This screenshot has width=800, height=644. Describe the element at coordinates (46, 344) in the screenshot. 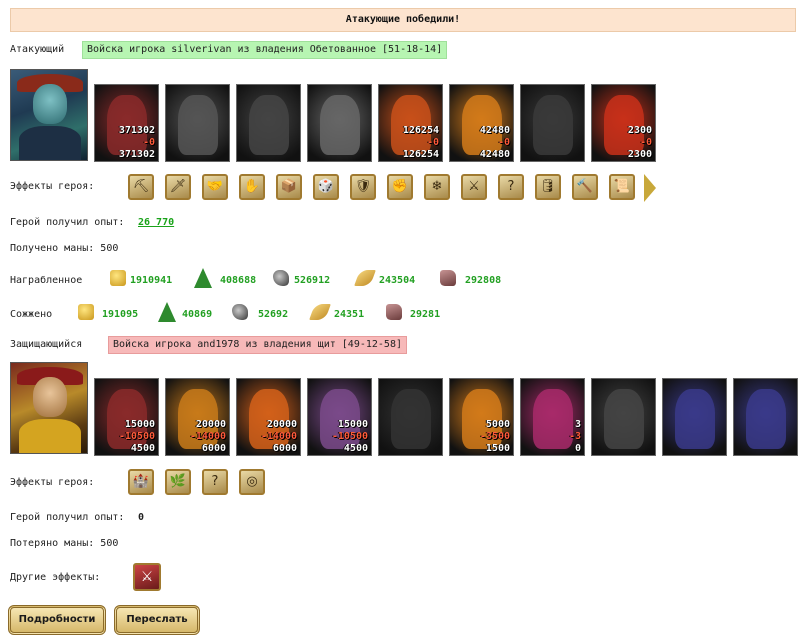

I see `defender-label: Защищающийся` at that location.